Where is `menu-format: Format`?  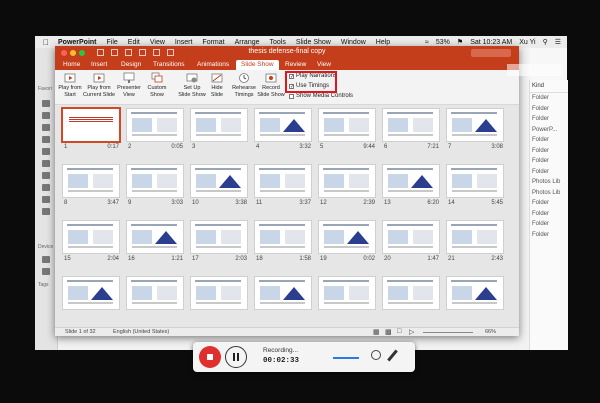
menu-format: Format is located at coordinates (213, 42).